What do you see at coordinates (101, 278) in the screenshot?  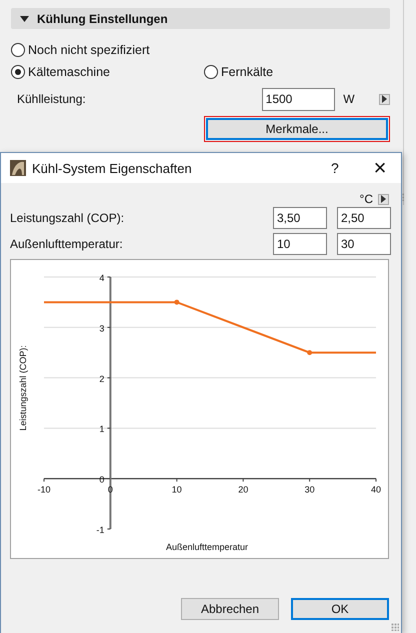 I see `y-tick-label: 4` at bounding box center [101, 278].